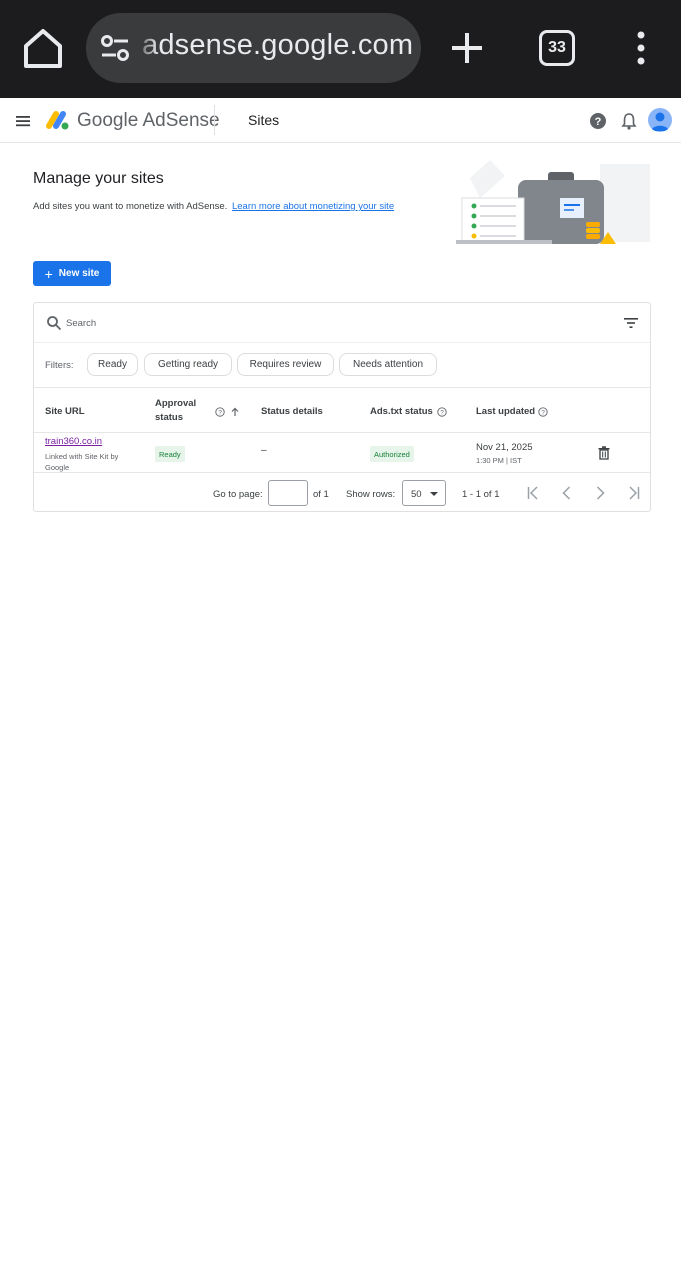  I want to click on account-icon, so click(660, 120).